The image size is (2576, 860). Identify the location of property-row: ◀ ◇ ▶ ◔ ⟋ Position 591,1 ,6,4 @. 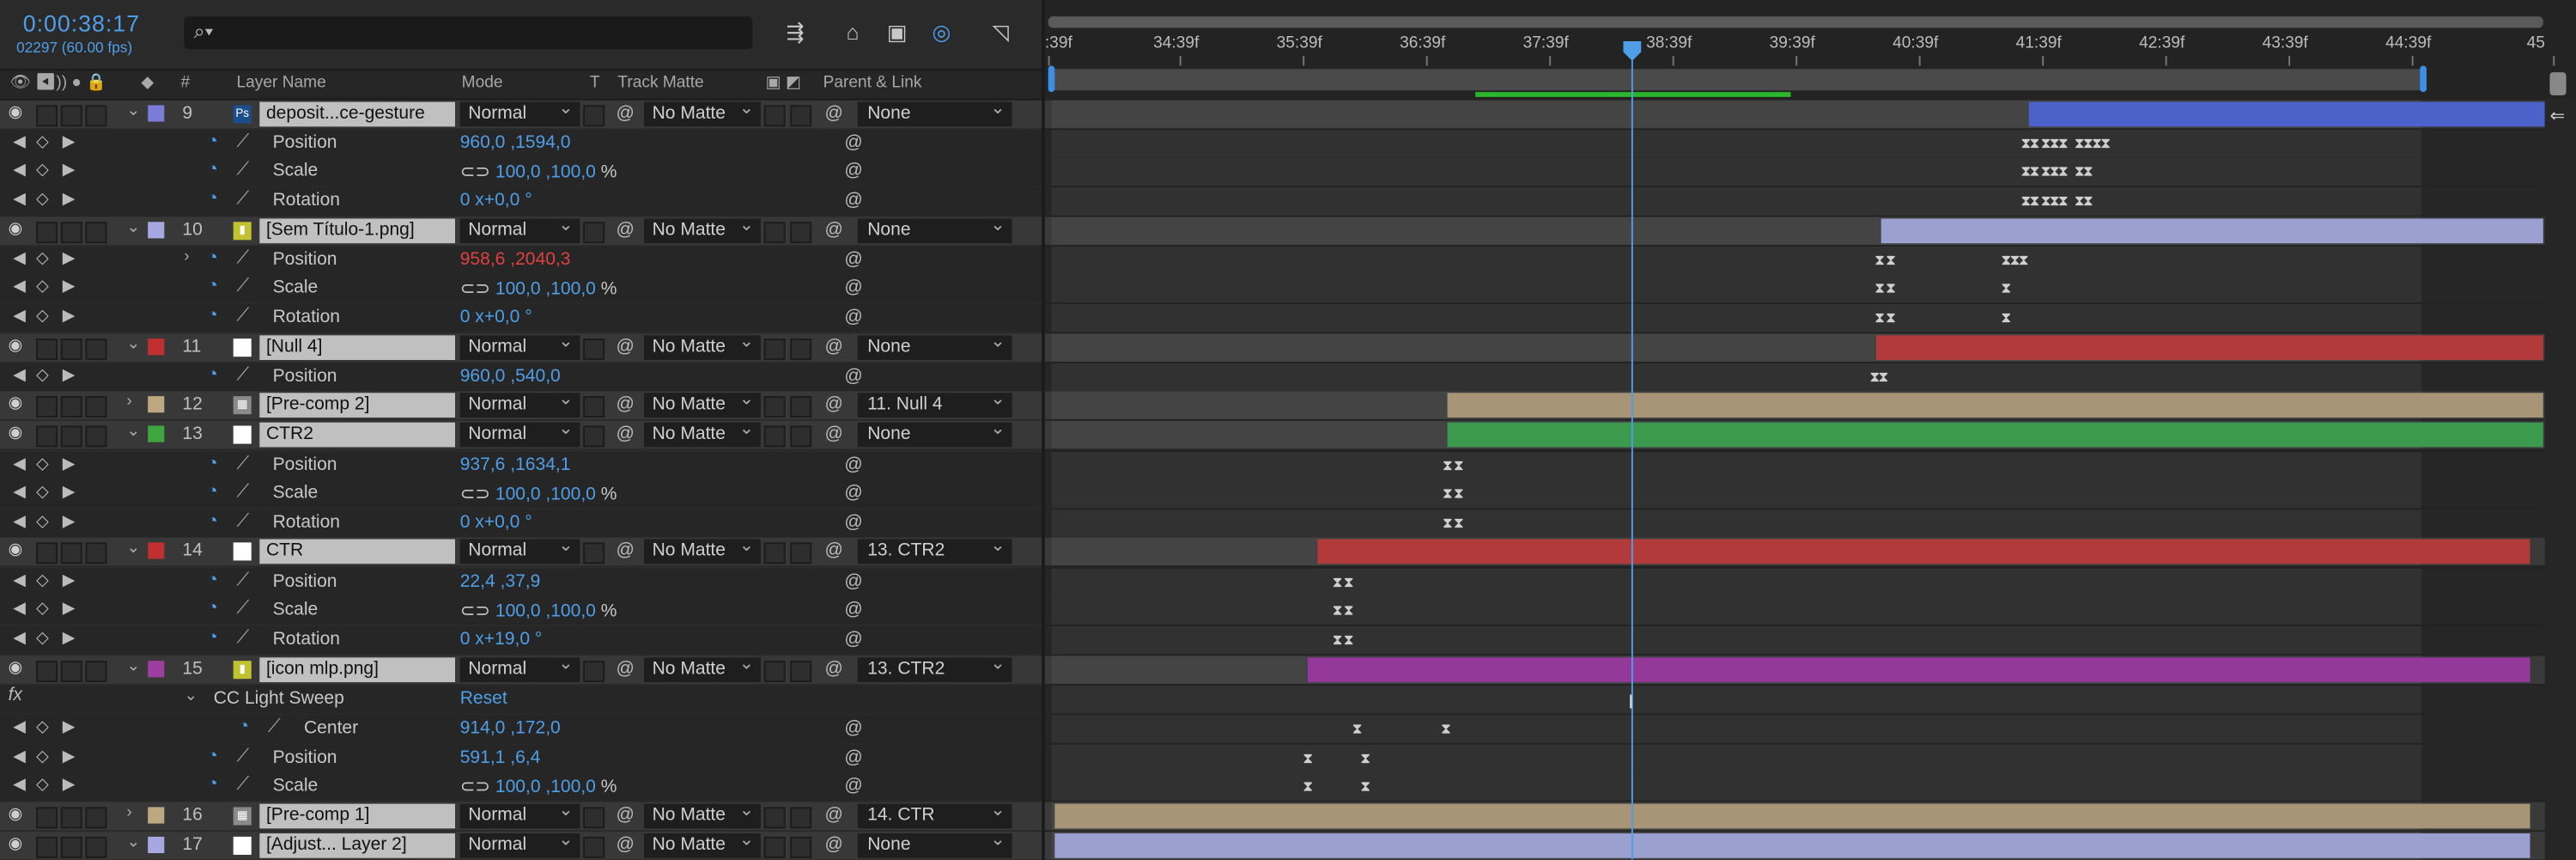
(521, 758).